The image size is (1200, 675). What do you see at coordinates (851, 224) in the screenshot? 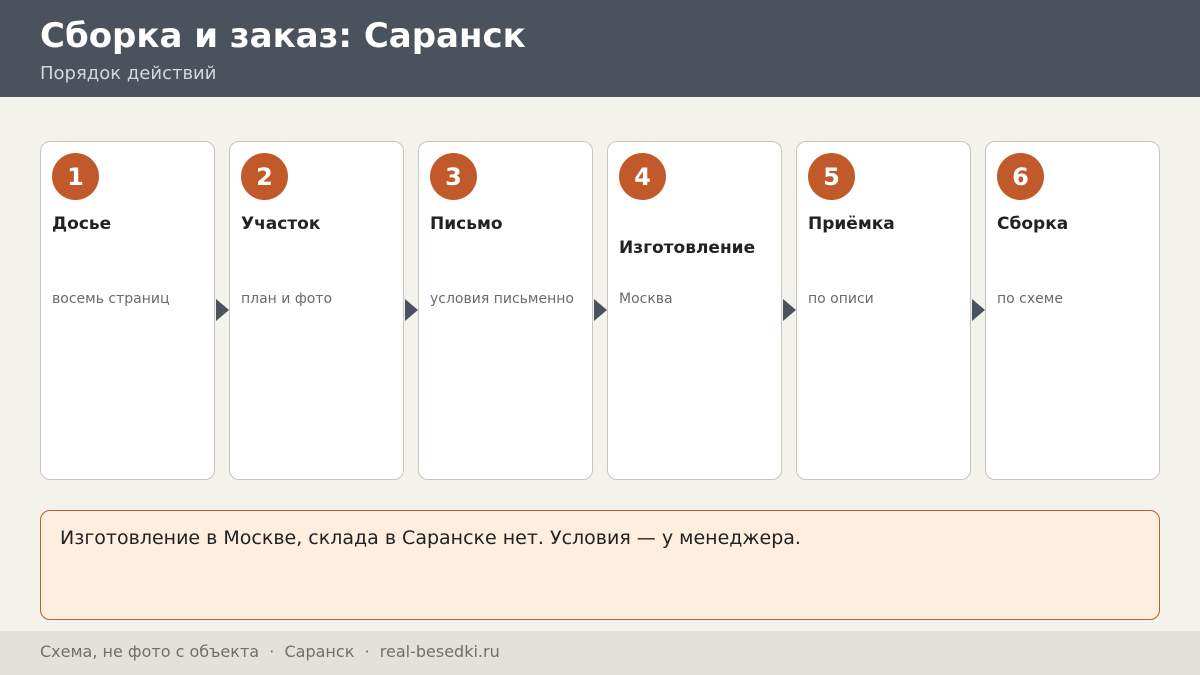
I see `step-title: Приёмка` at bounding box center [851, 224].